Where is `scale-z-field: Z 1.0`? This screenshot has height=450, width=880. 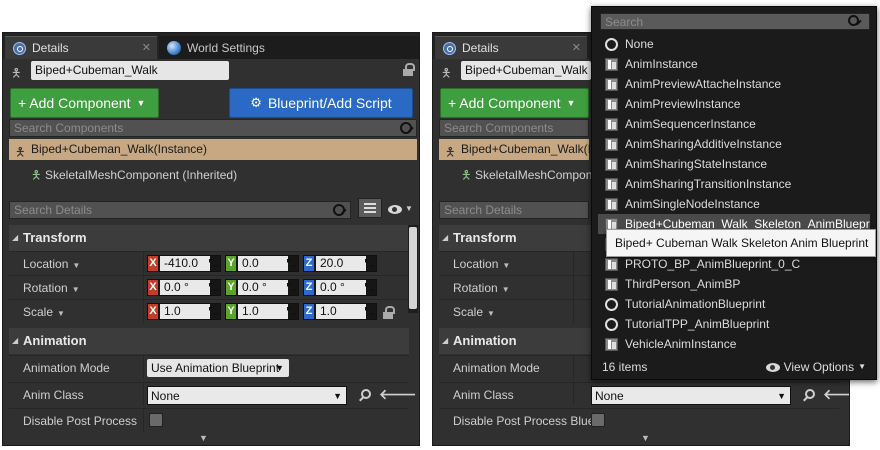 scale-z-field: Z 1.0 is located at coordinates (340, 311).